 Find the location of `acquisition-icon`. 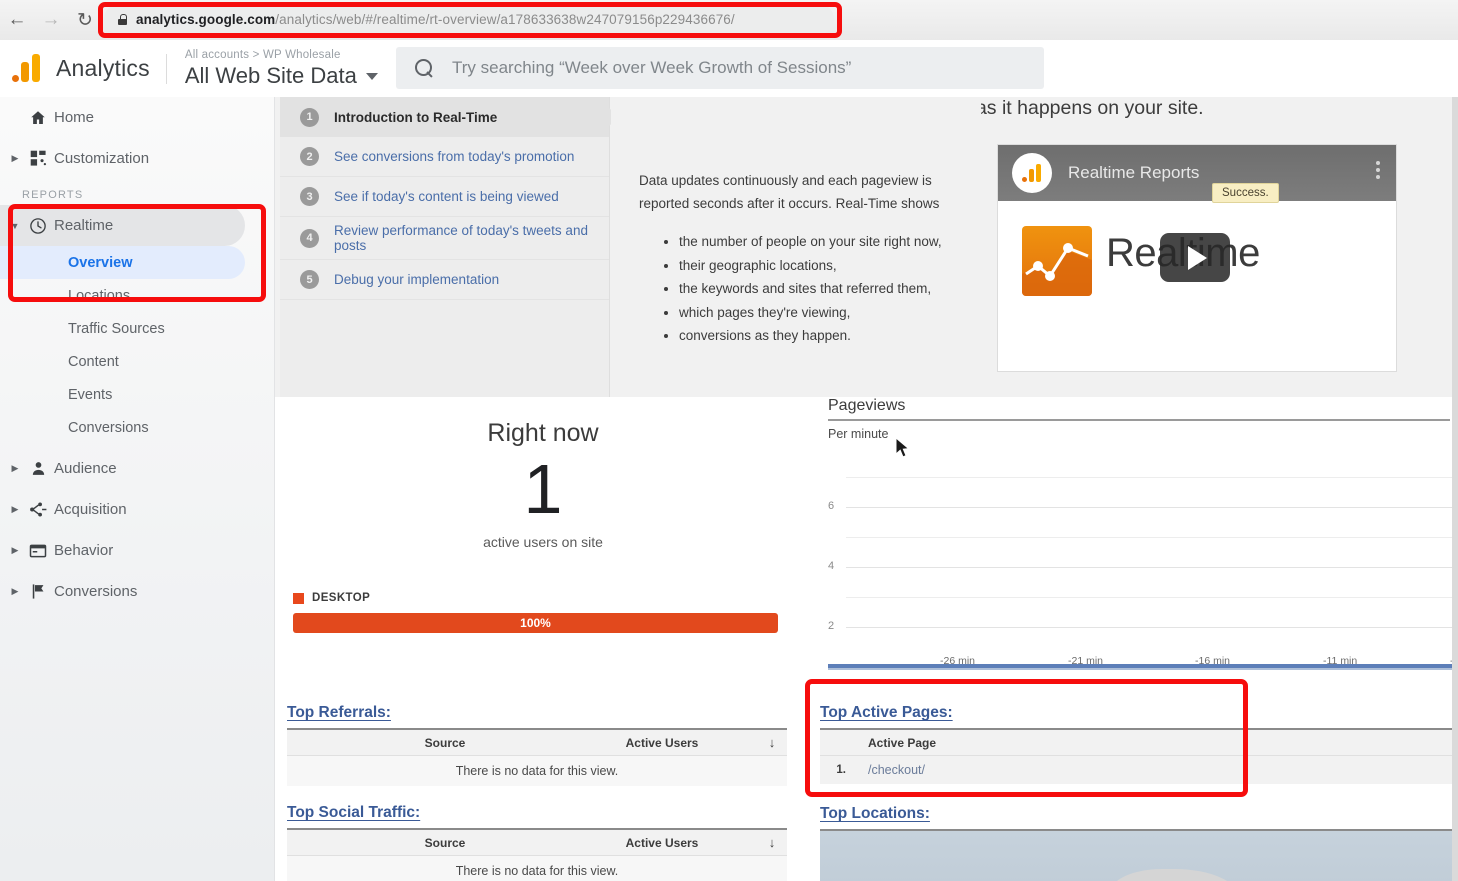

acquisition-icon is located at coordinates (38, 509).